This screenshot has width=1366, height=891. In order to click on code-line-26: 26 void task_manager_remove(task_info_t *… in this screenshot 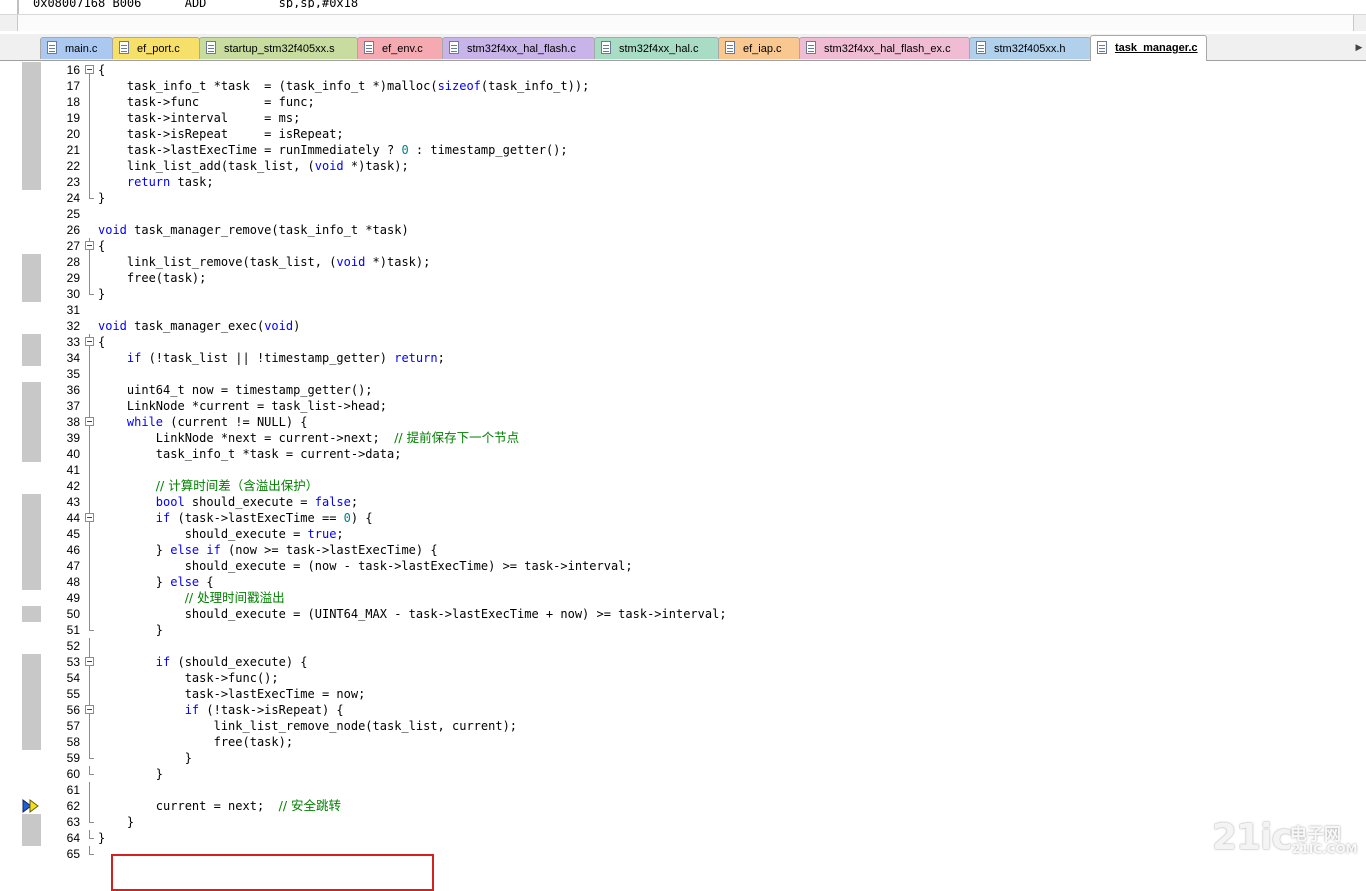, I will do `click(683, 230)`.